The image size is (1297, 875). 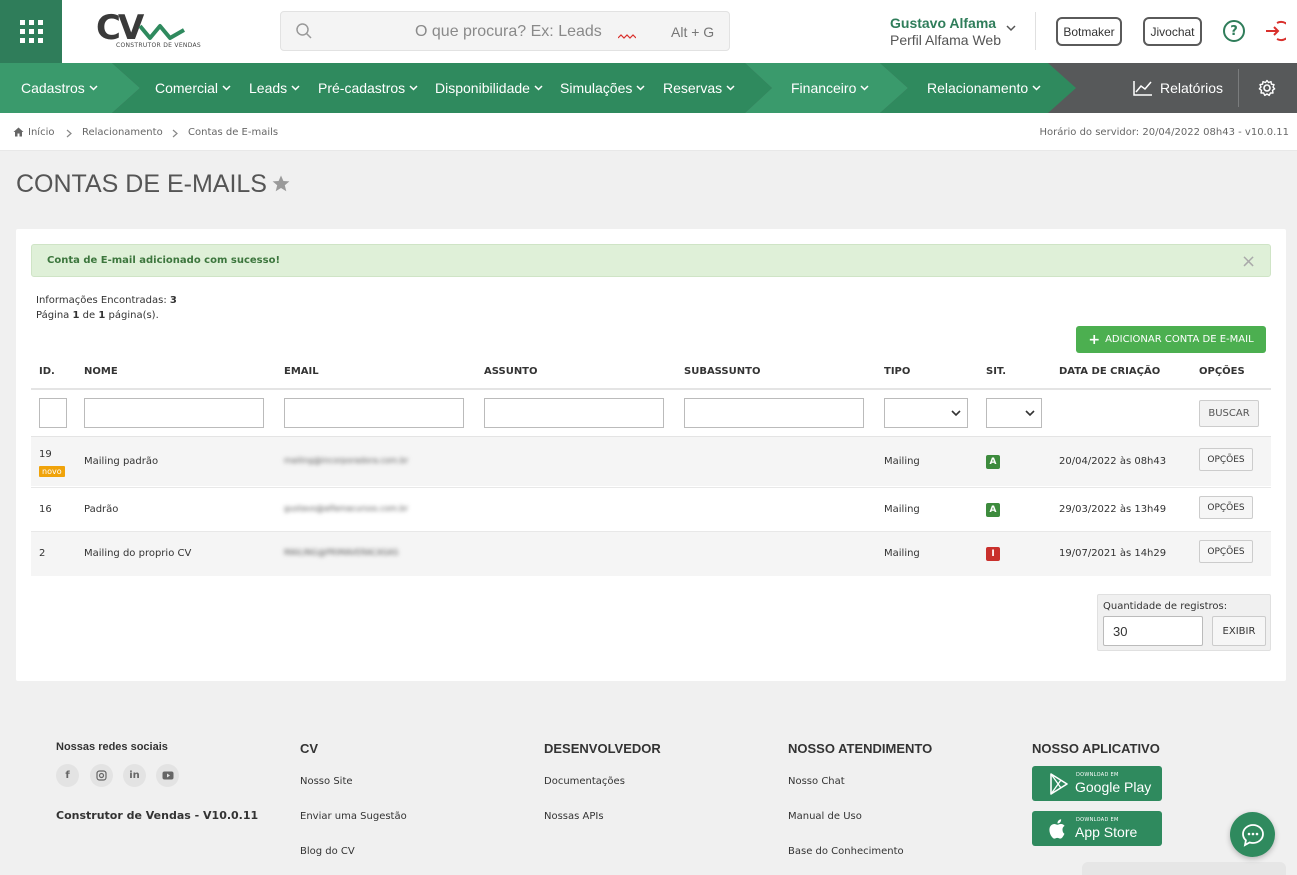 What do you see at coordinates (41, 132) in the screenshot?
I see `breadcrumb-home: Início` at bounding box center [41, 132].